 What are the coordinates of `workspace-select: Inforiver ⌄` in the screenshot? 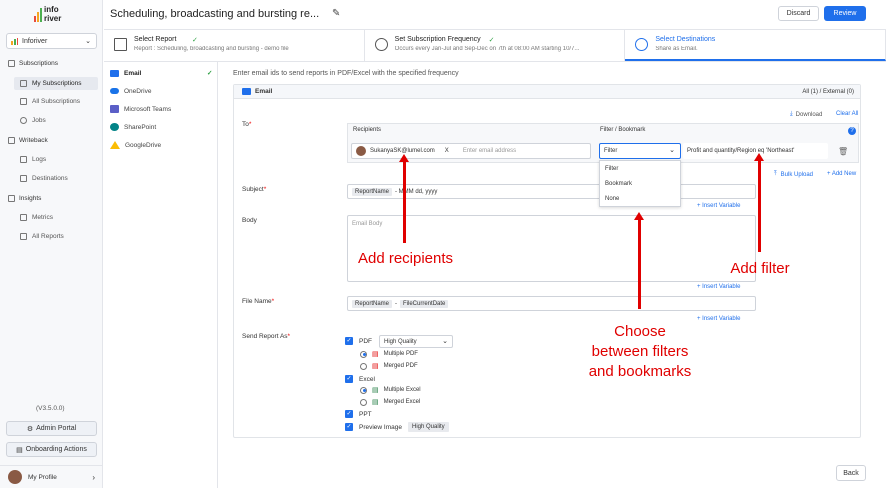 It's located at (51, 41).